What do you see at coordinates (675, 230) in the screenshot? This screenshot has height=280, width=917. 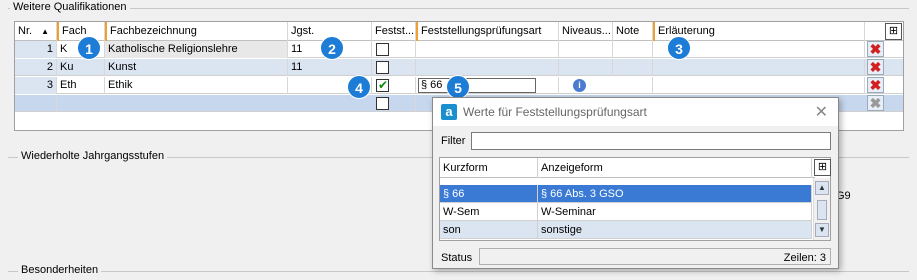 I see `cell-anzeigeform: sonstige` at bounding box center [675, 230].